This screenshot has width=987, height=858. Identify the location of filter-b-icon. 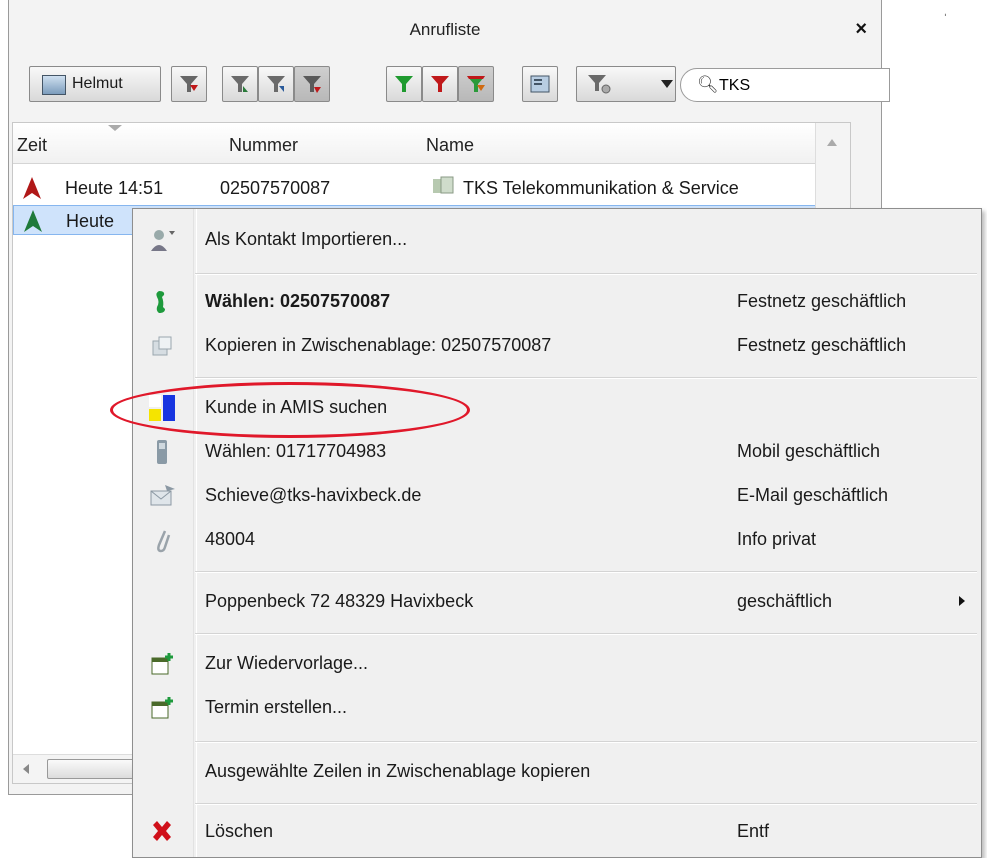
(276, 84).